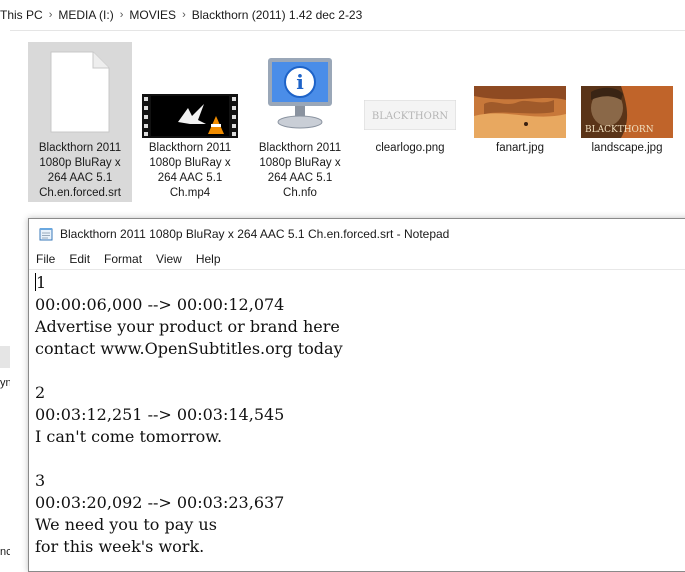 Image resolution: width=685 pixels, height=572 pixels. Describe the element at coordinates (189, 348) in the screenshot. I see `text-line: contact www.OpenSubtitles.org today` at that location.